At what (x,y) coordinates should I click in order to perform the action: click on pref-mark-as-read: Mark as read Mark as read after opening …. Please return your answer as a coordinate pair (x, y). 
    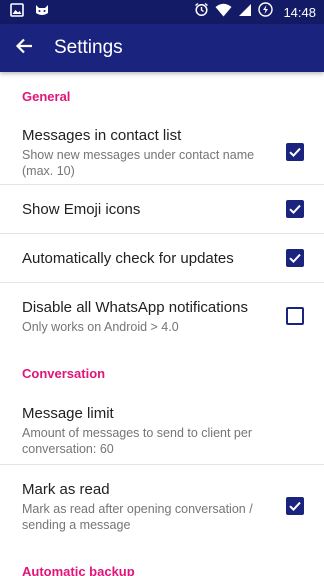
    Looking at the image, I should click on (162, 506).